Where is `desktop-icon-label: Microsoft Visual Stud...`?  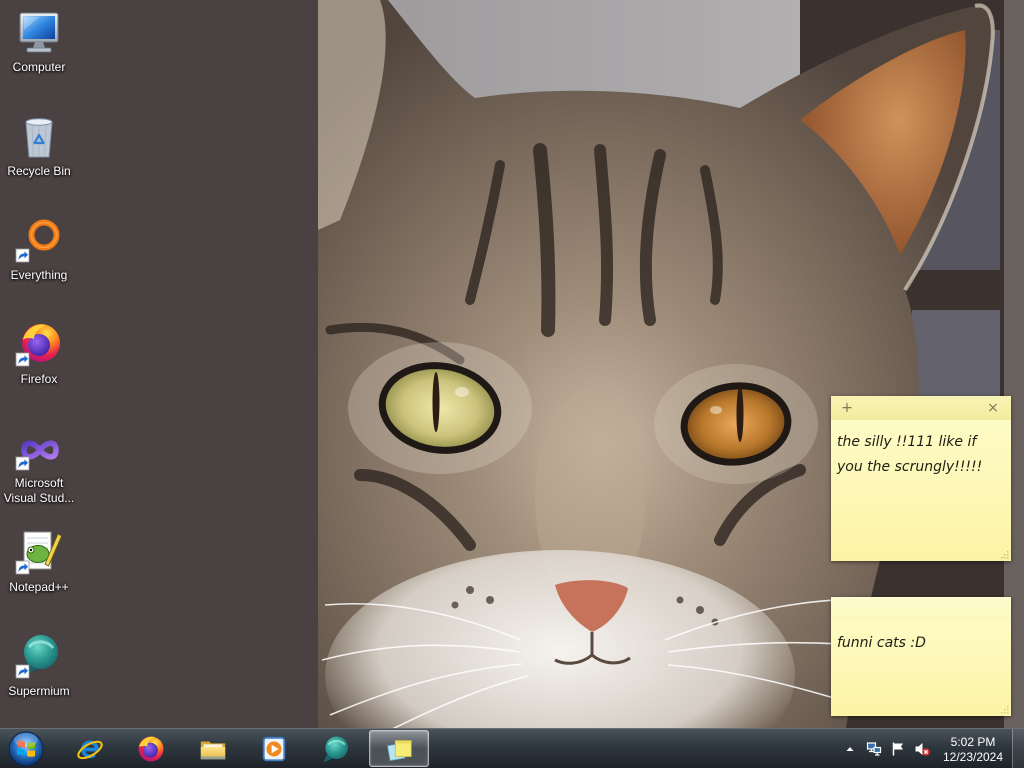
desktop-icon-label: Microsoft Visual Stud... is located at coordinates (39, 490).